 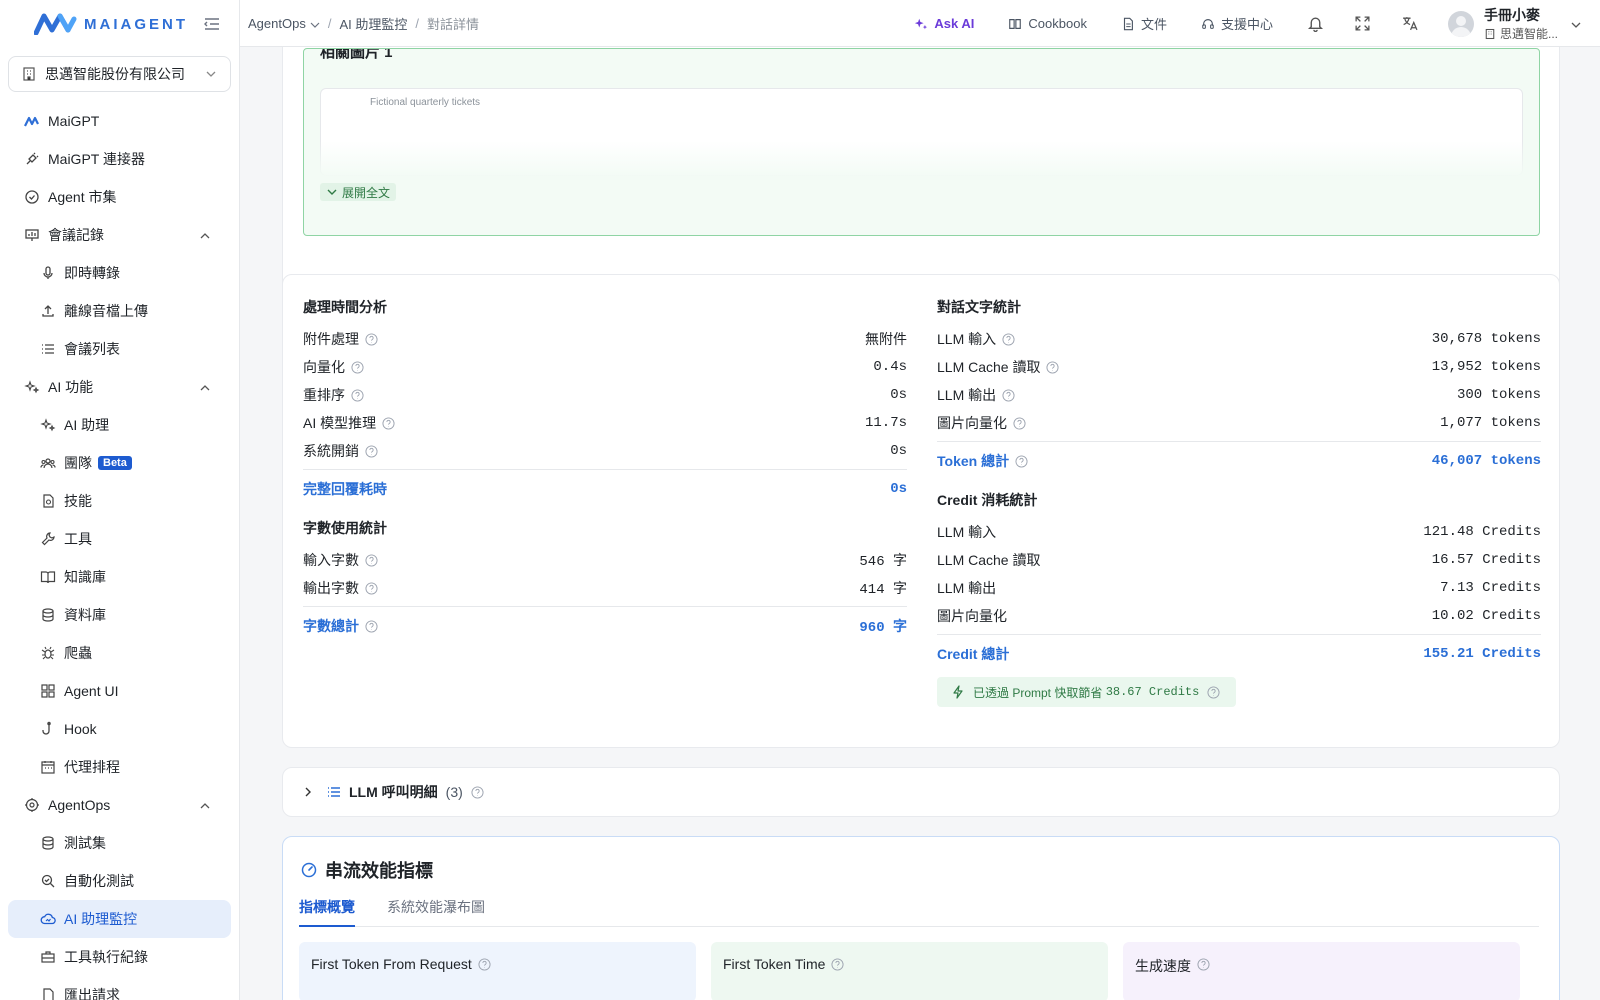 What do you see at coordinates (1315, 24) in the screenshot?
I see `notifications-button` at bounding box center [1315, 24].